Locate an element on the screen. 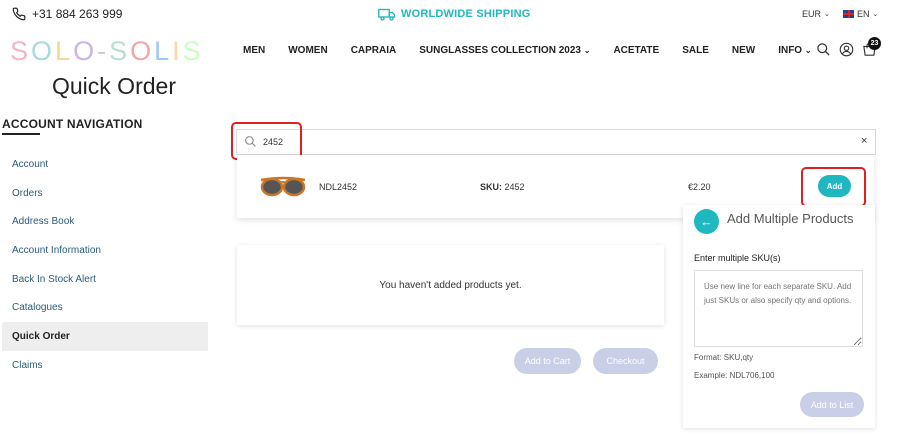  nav-label: INFO is located at coordinates (790, 50).